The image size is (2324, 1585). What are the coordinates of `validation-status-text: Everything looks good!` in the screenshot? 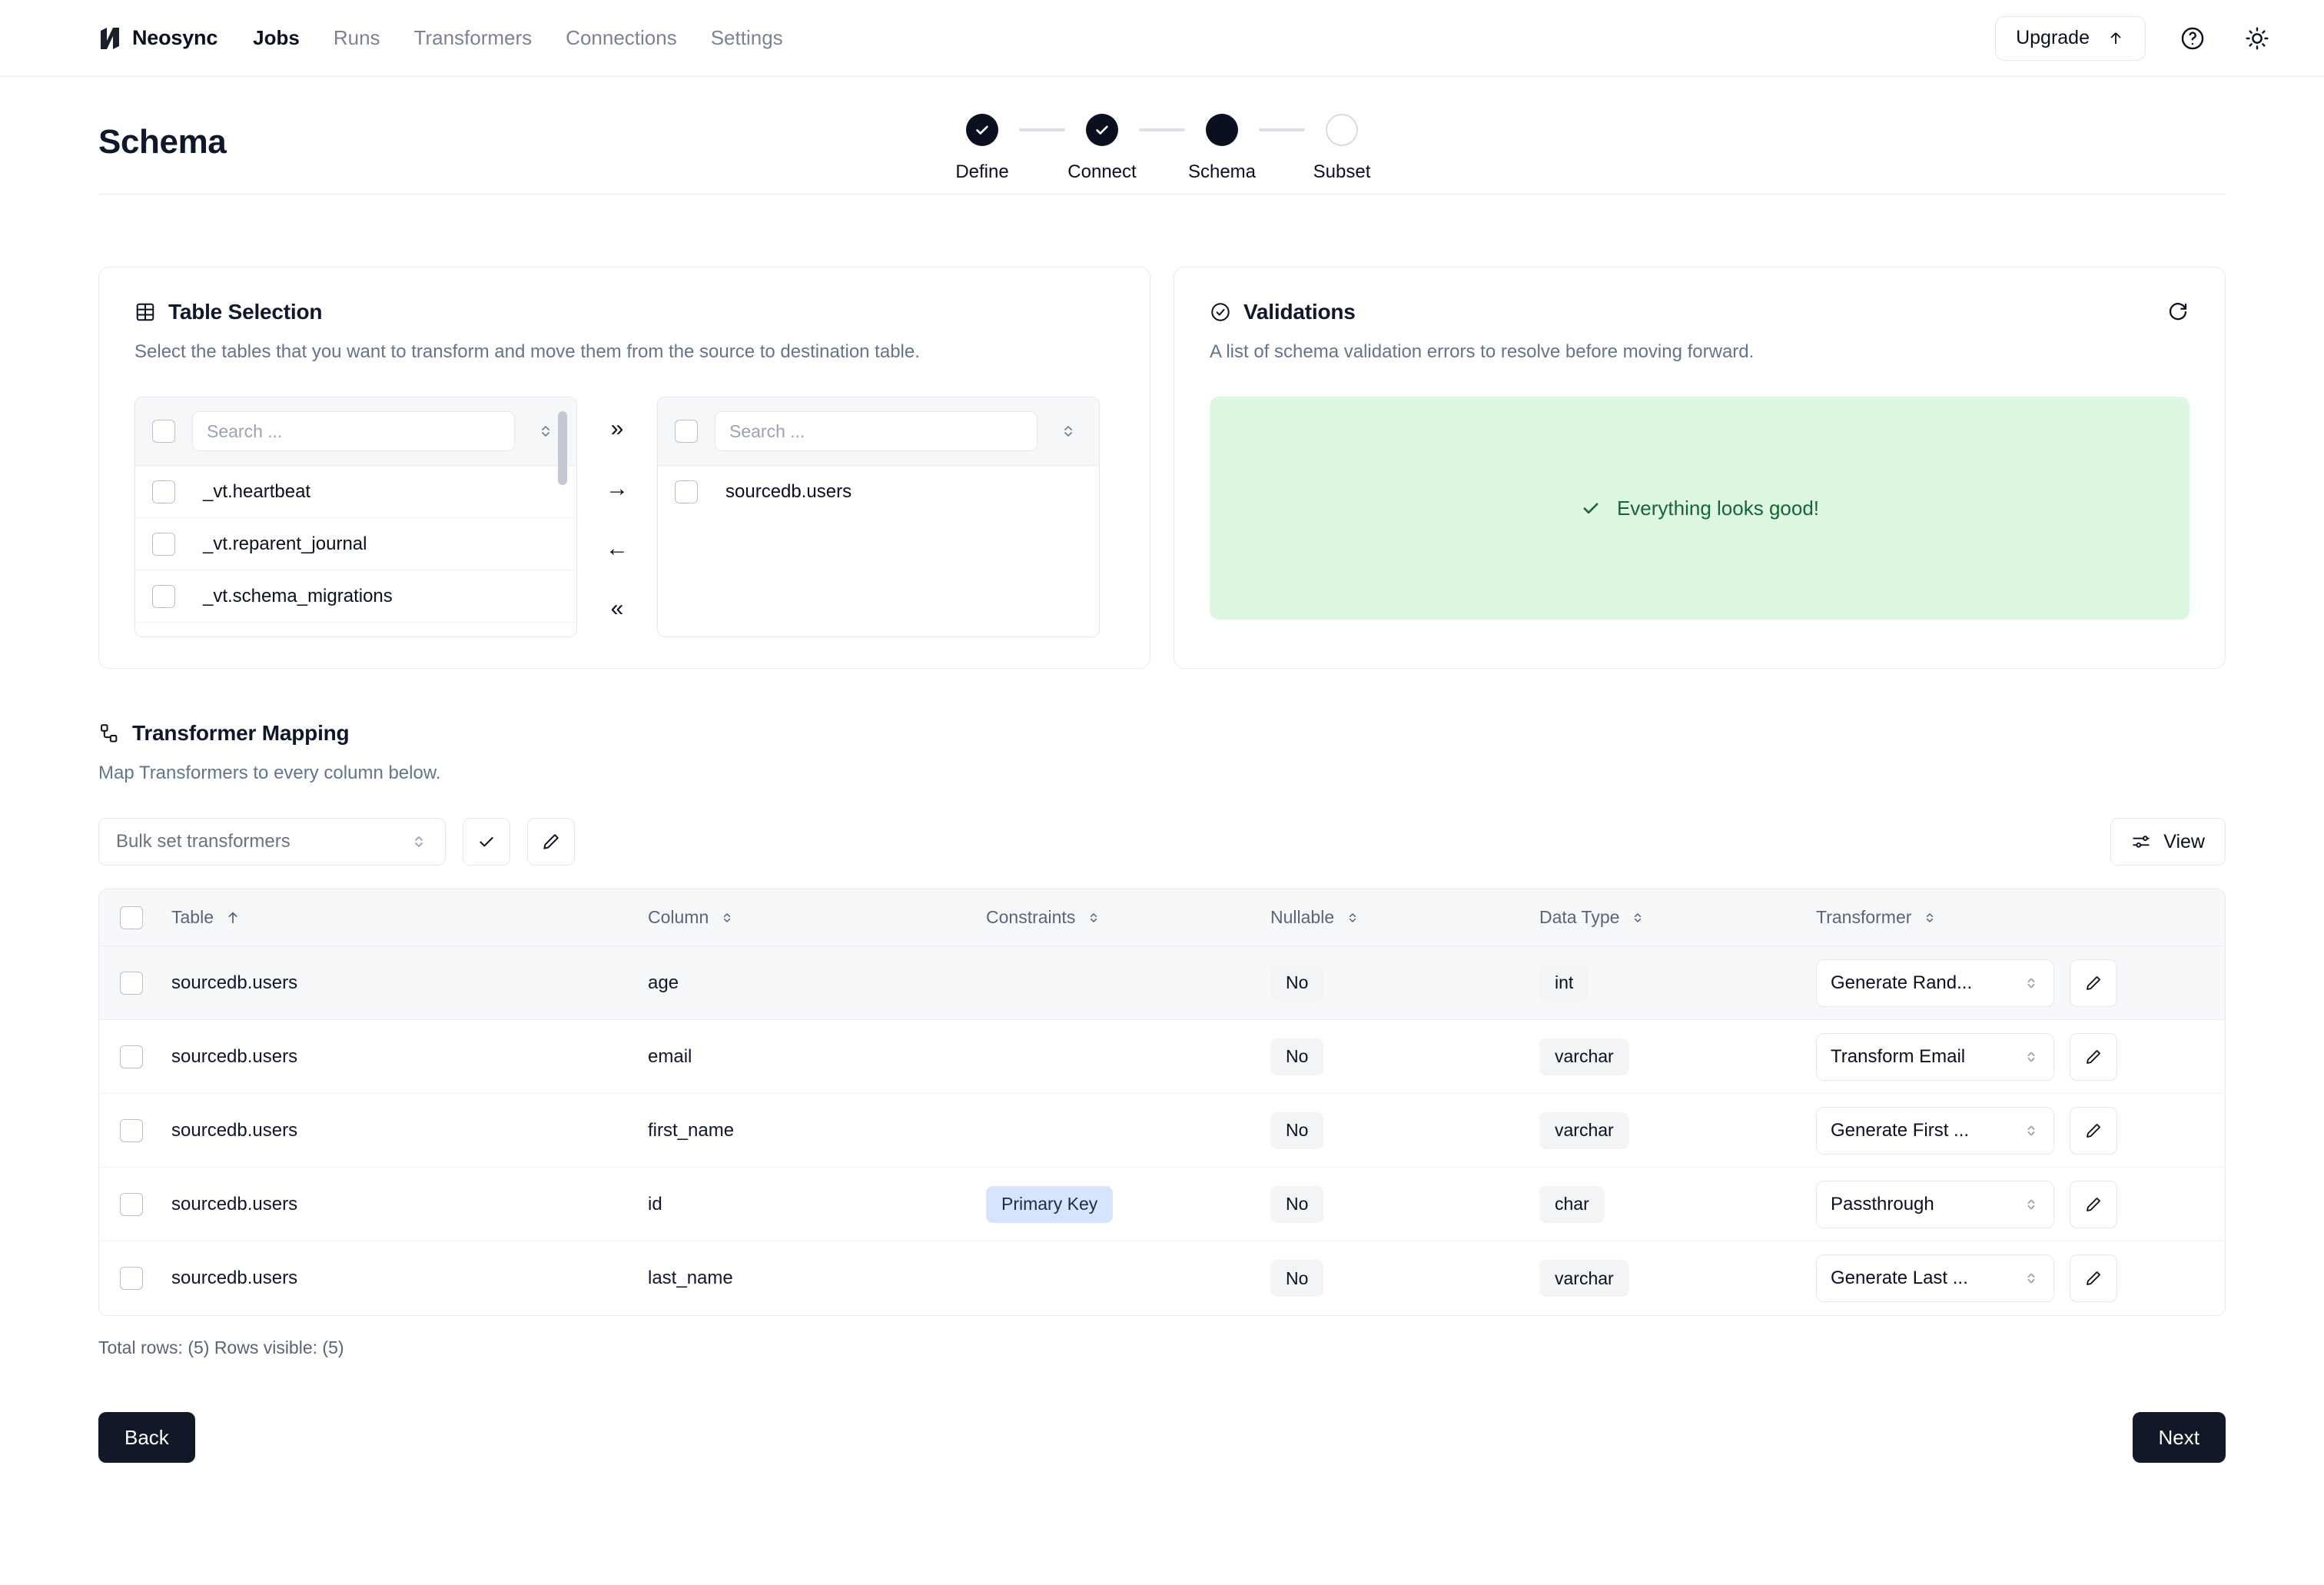 It's located at (1718, 508).